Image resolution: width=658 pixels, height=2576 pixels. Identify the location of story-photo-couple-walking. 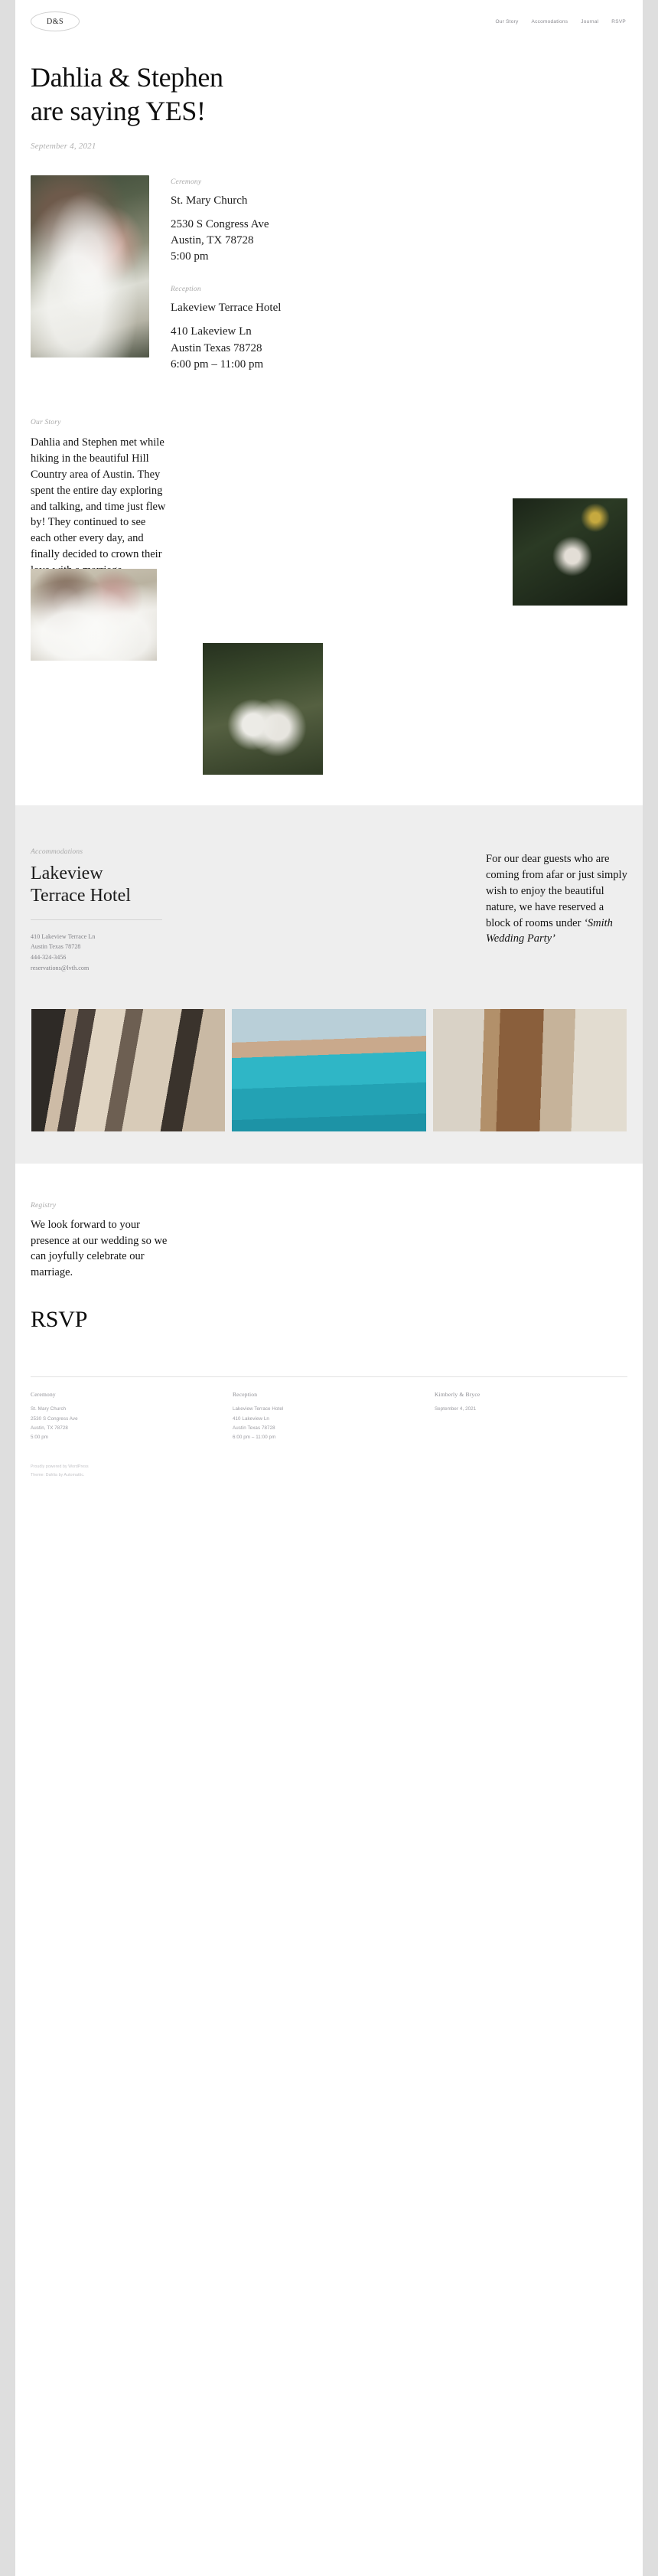
(94, 615).